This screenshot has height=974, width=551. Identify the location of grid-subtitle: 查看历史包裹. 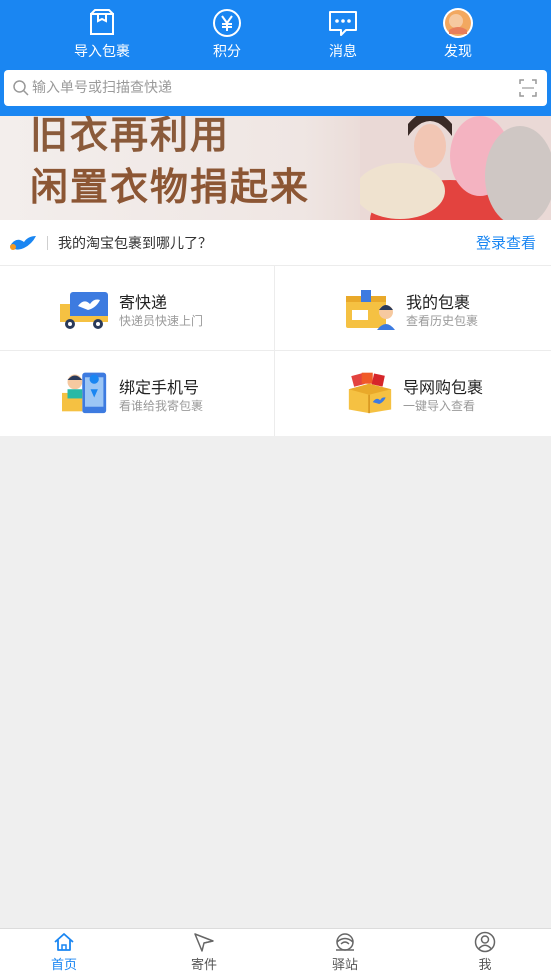
(442, 321).